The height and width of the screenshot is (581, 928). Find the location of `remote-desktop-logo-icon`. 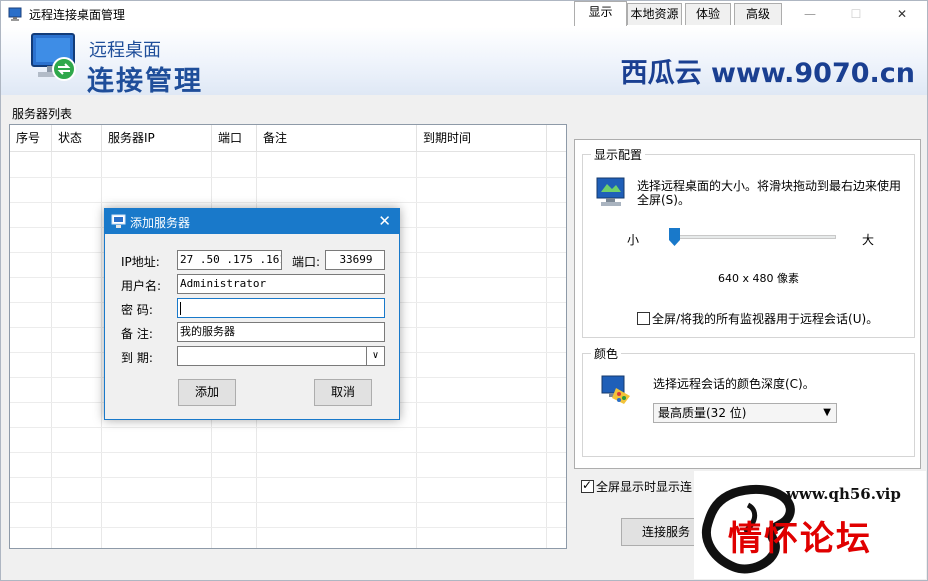

remote-desktop-logo-icon is located at coordinates (53, 57).